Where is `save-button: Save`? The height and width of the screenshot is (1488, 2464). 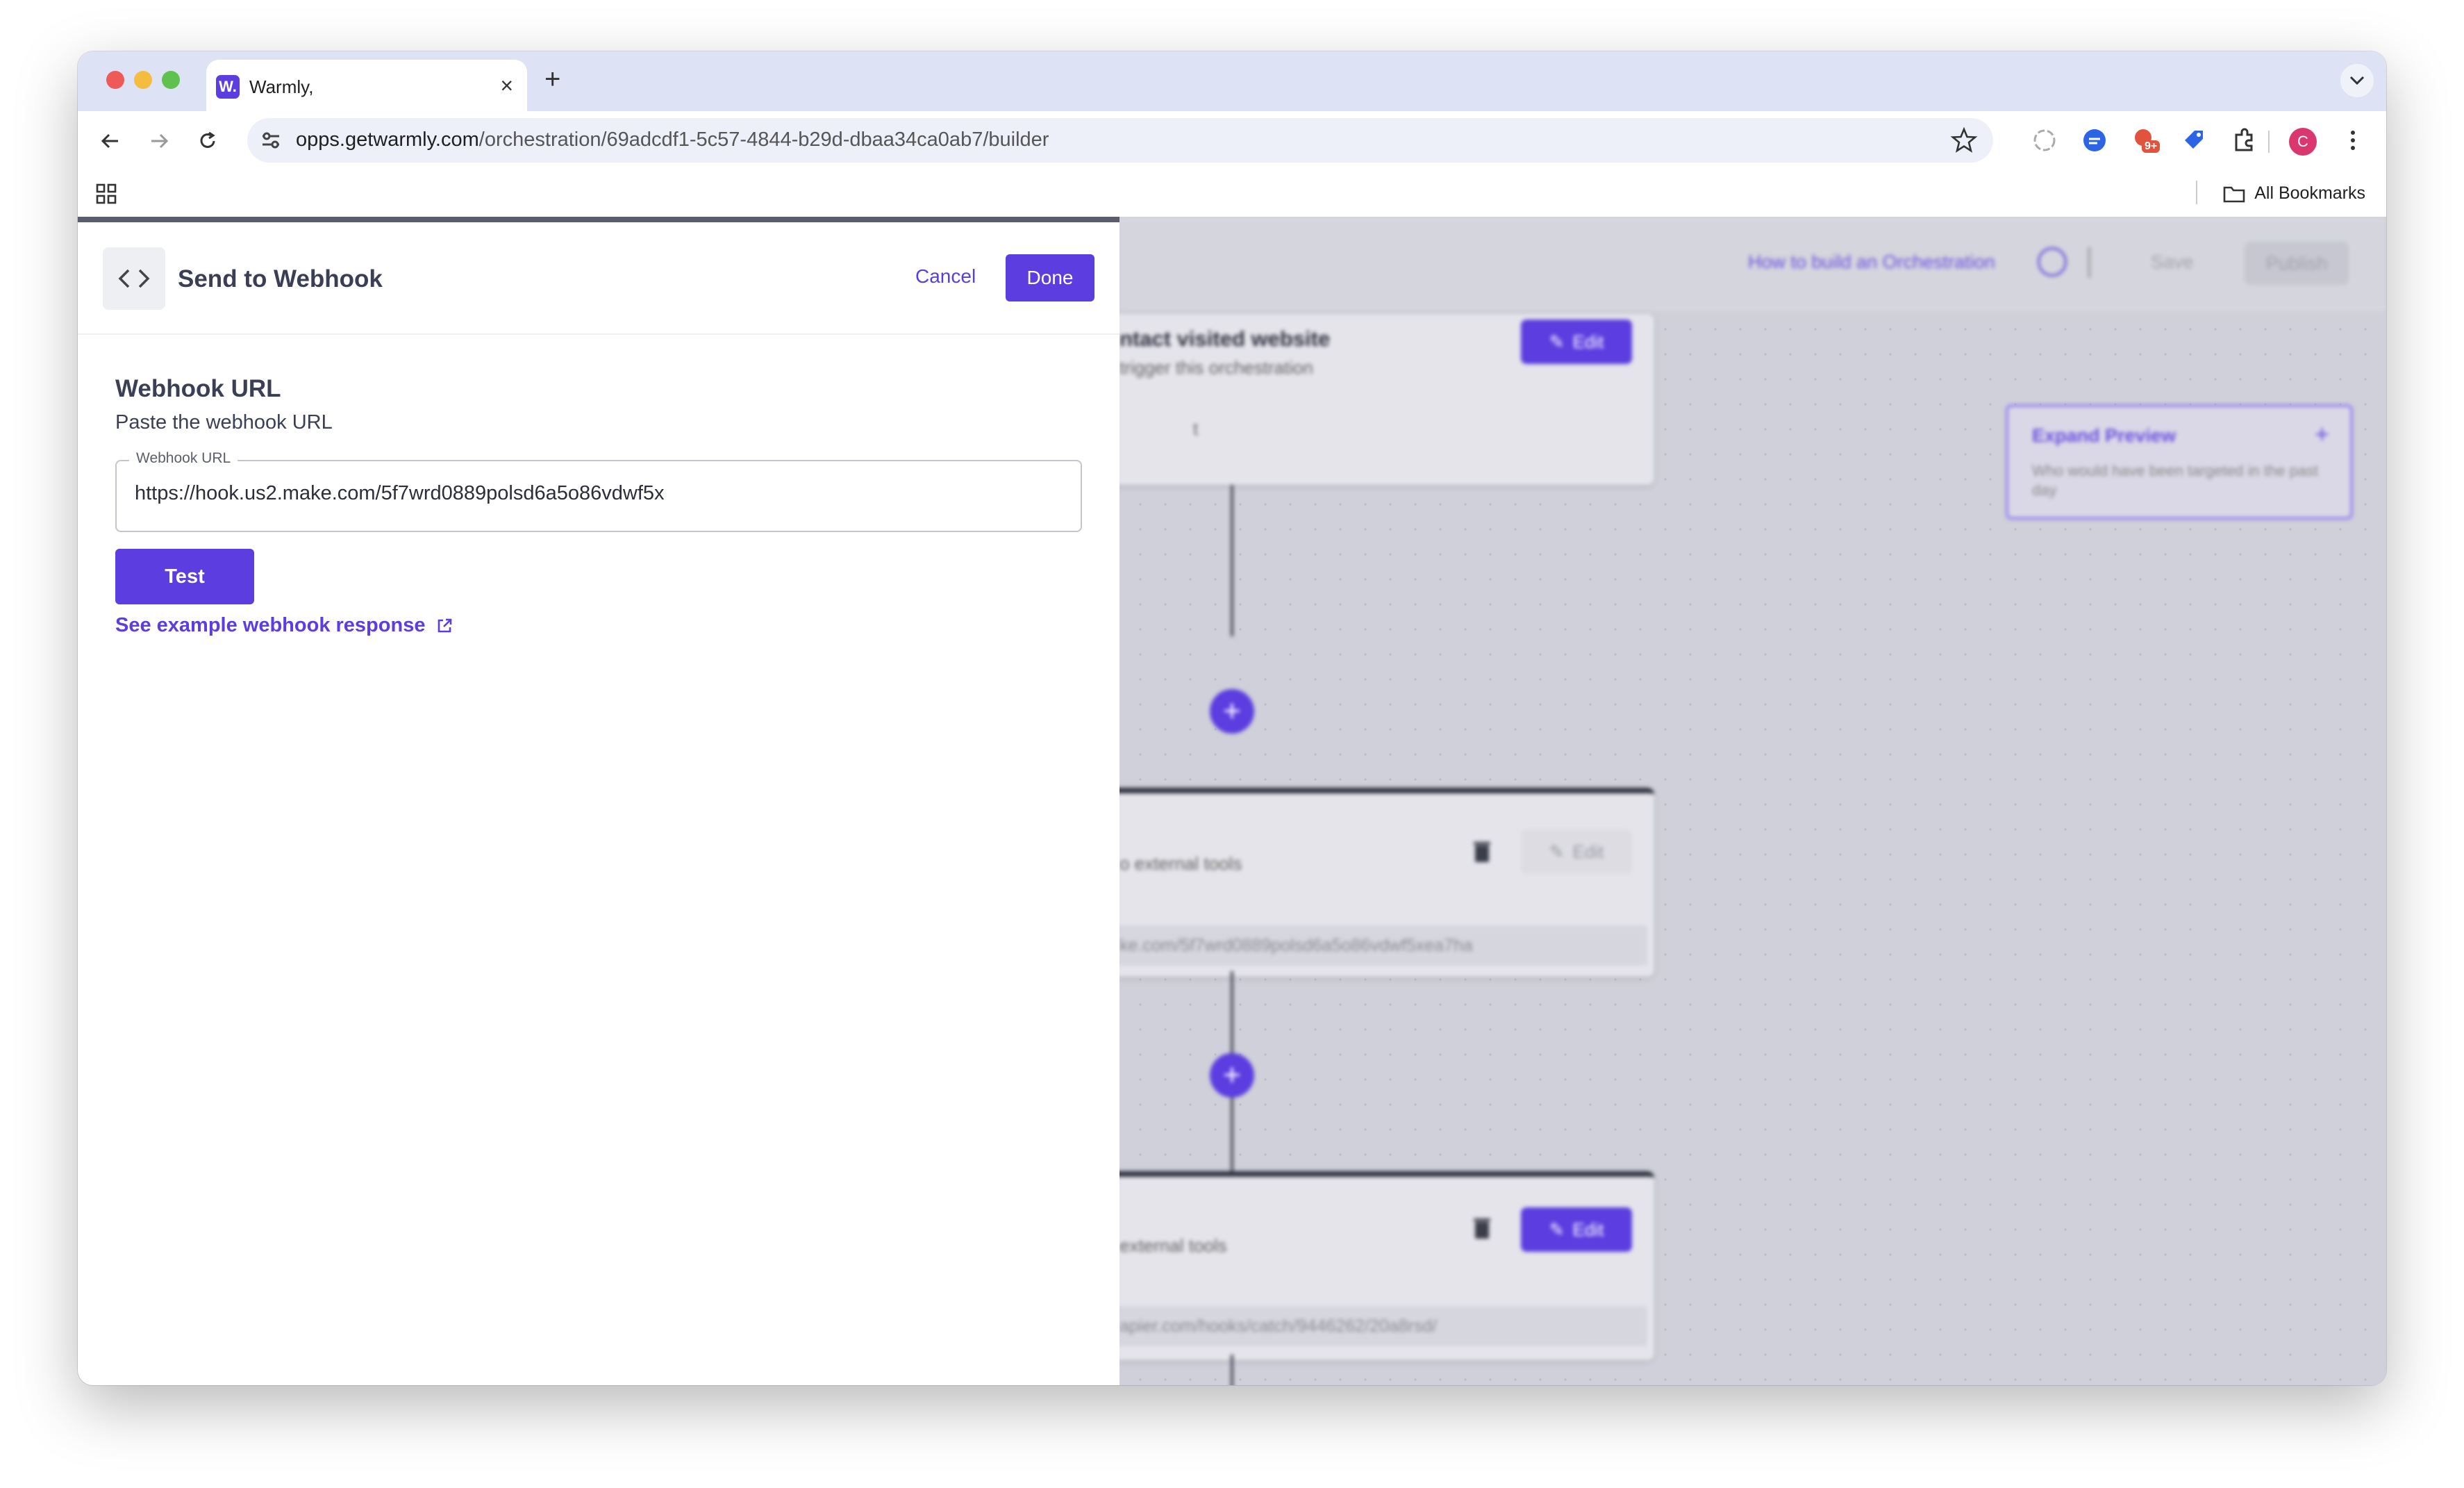
save-button: Save is located at coordinates (2172, 262).